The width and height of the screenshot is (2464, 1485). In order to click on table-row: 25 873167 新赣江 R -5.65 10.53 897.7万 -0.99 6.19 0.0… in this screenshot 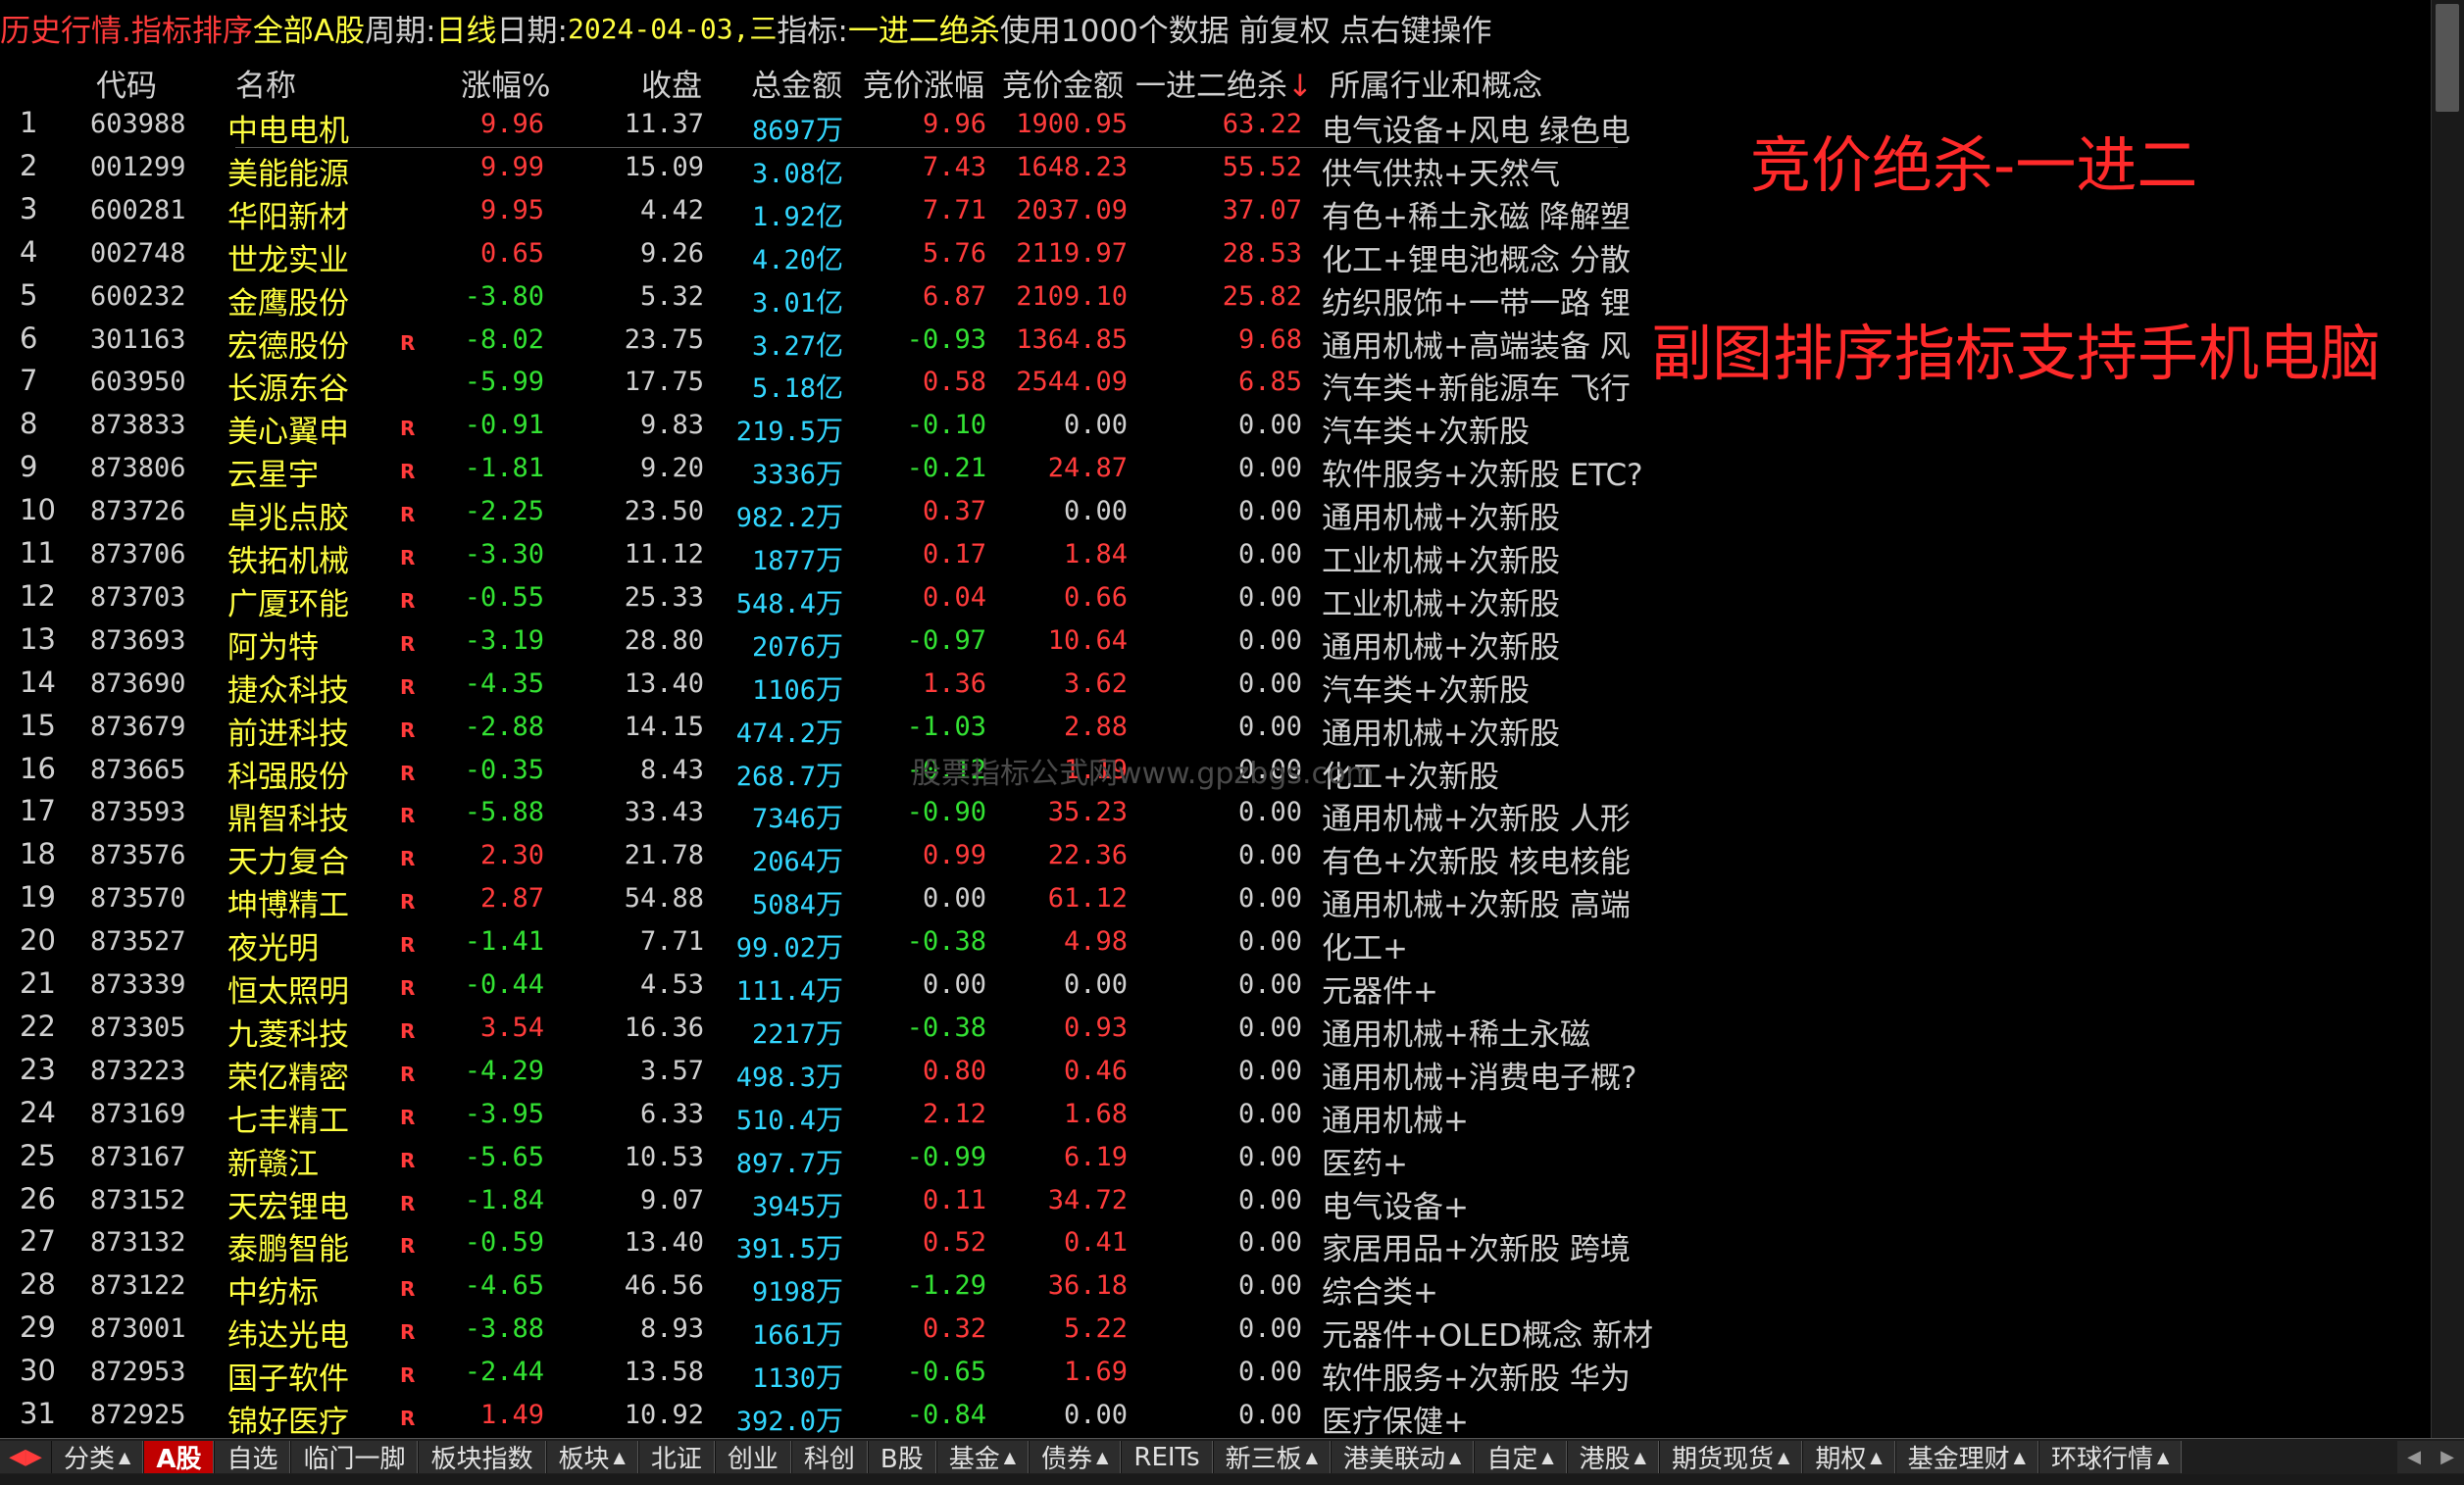, I will do `click(833, 1158)`.